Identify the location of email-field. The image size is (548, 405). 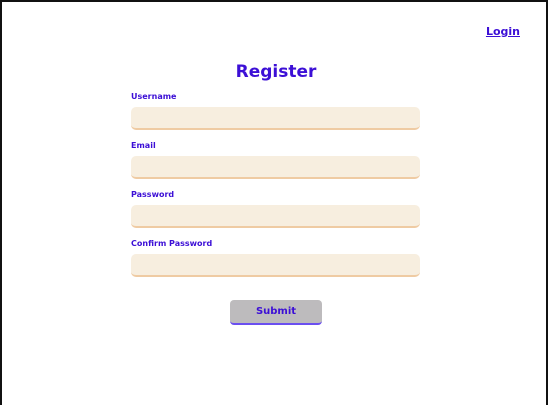
(275, 167).